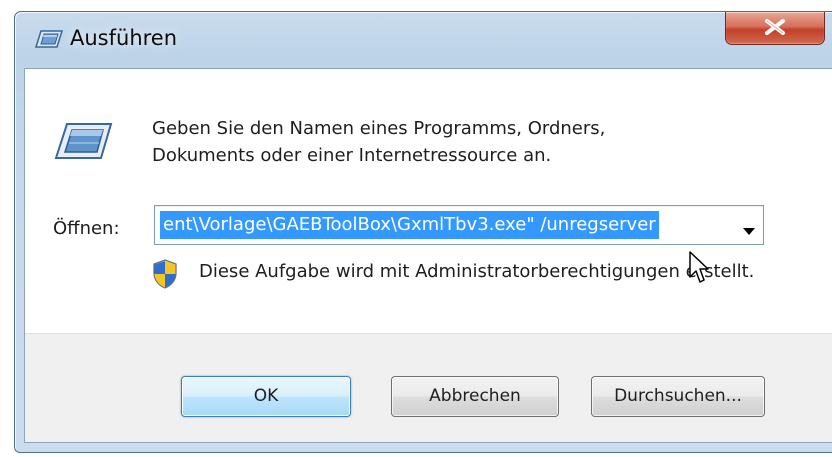 This screenshot has height=457, width=832. What do you see at coordinates (124, 38) in the screenshot?
I see `window-title: Ausführen` at bounding box center [124, 38].